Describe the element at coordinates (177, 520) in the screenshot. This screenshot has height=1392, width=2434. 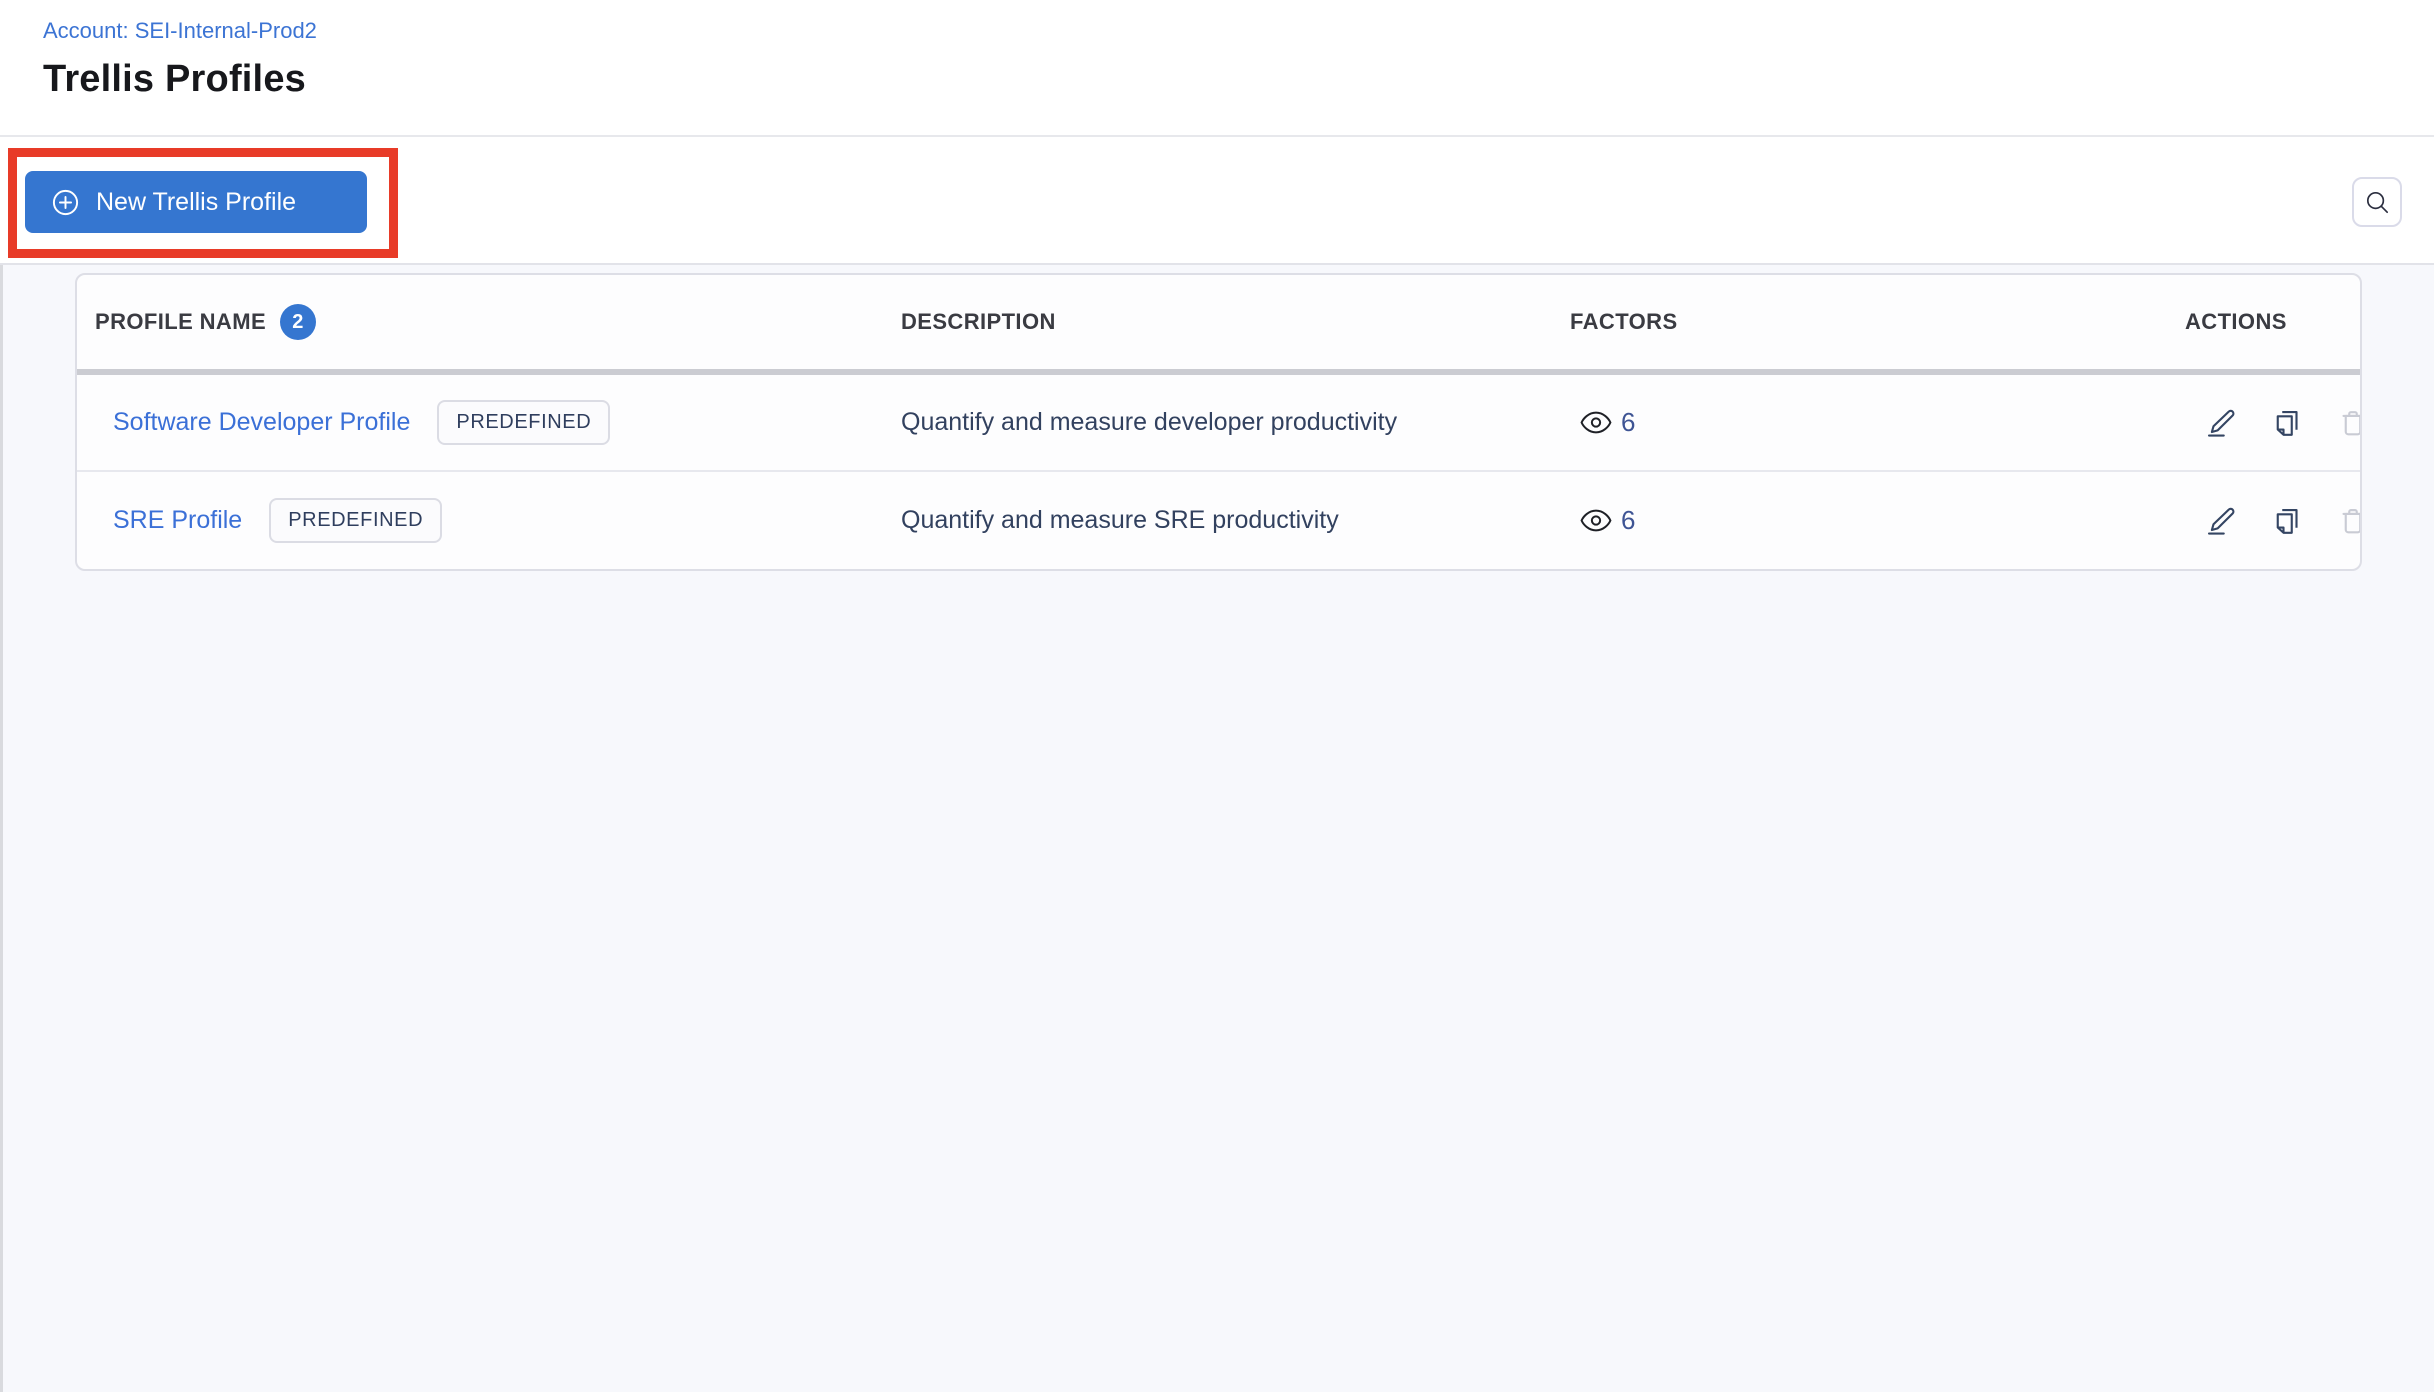
I see `profile-link: SRE Profile` at that location.